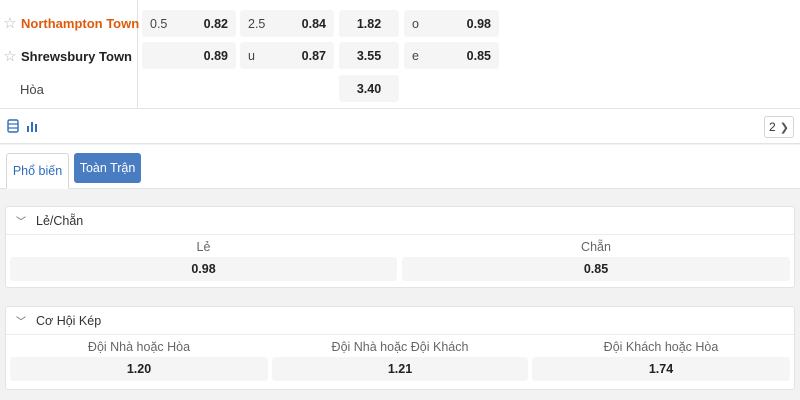 The image size is (800, 400). Describe the element at coordinates (451, 23) in the screenshot. I see `home-oddeven-odds: o 0.98` at that location.